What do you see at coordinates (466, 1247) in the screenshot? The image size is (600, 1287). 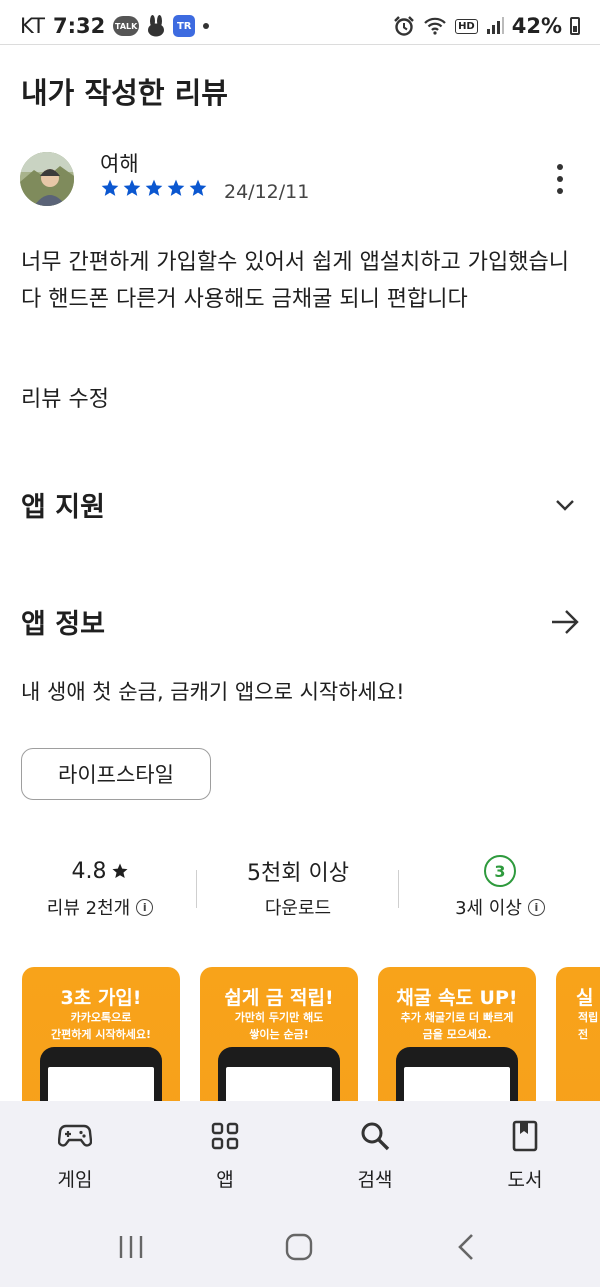 I see `back-icon` at bounding box center [466, 1247].